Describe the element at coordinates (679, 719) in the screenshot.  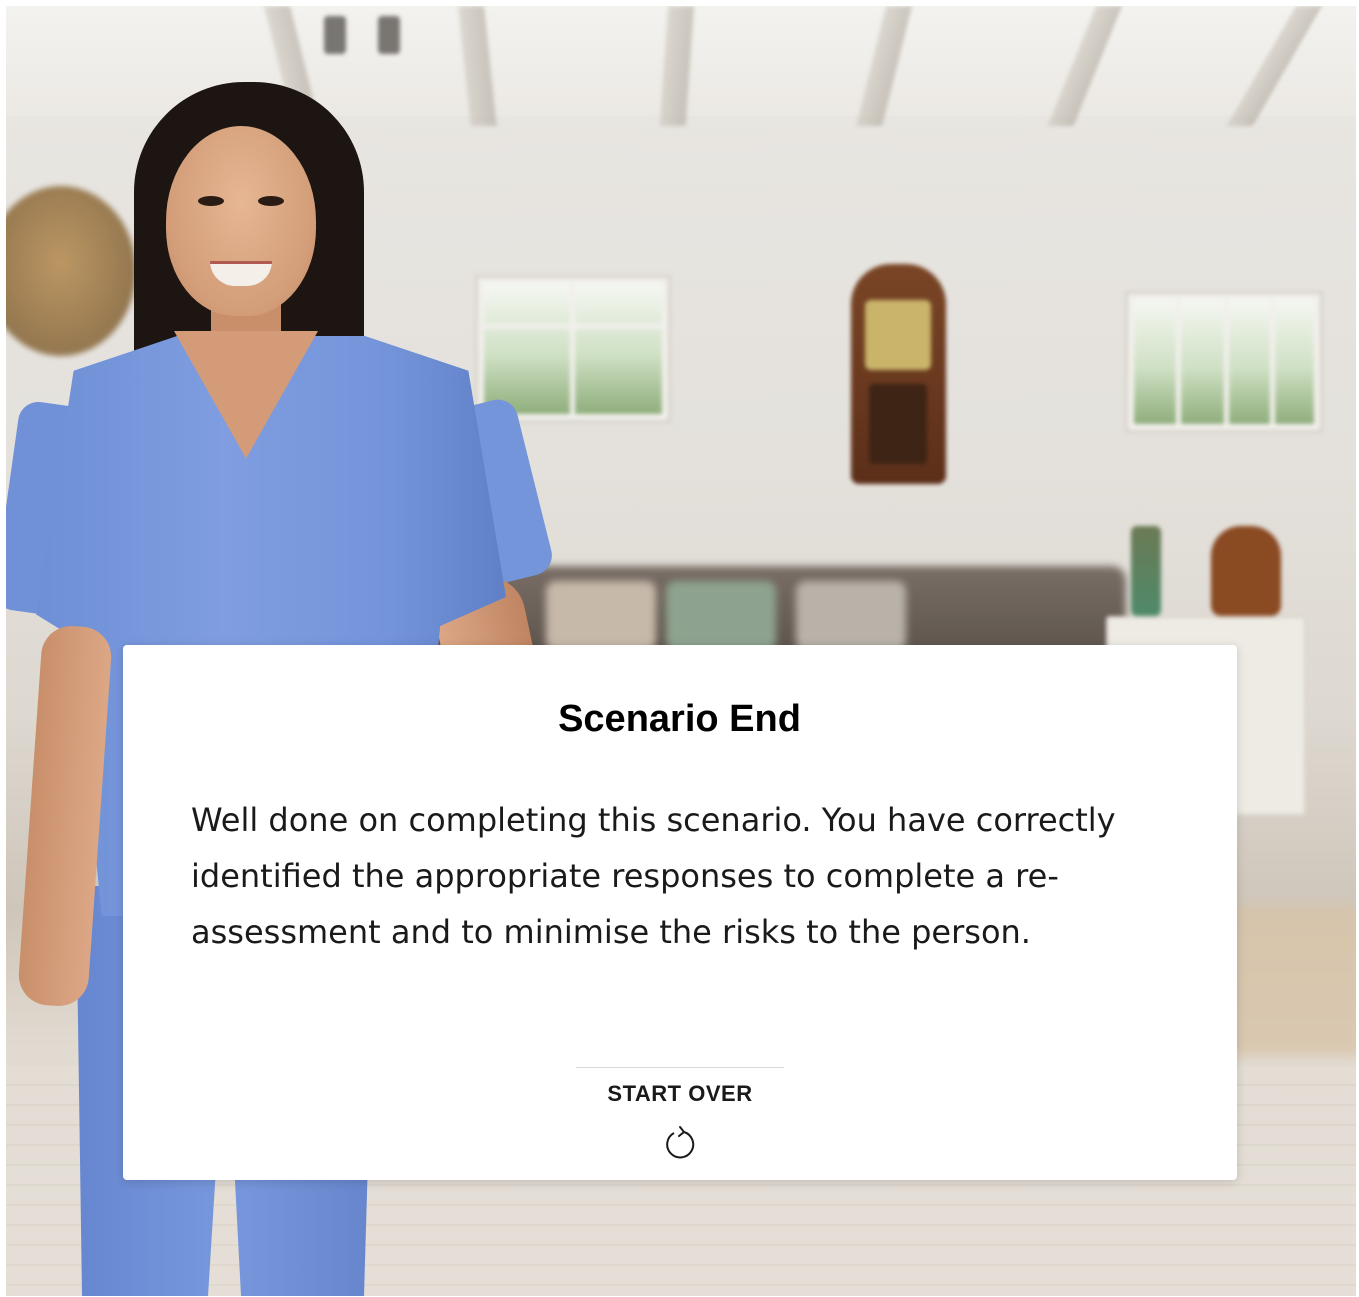
I see `dialog-title: Scenario End` at that location.